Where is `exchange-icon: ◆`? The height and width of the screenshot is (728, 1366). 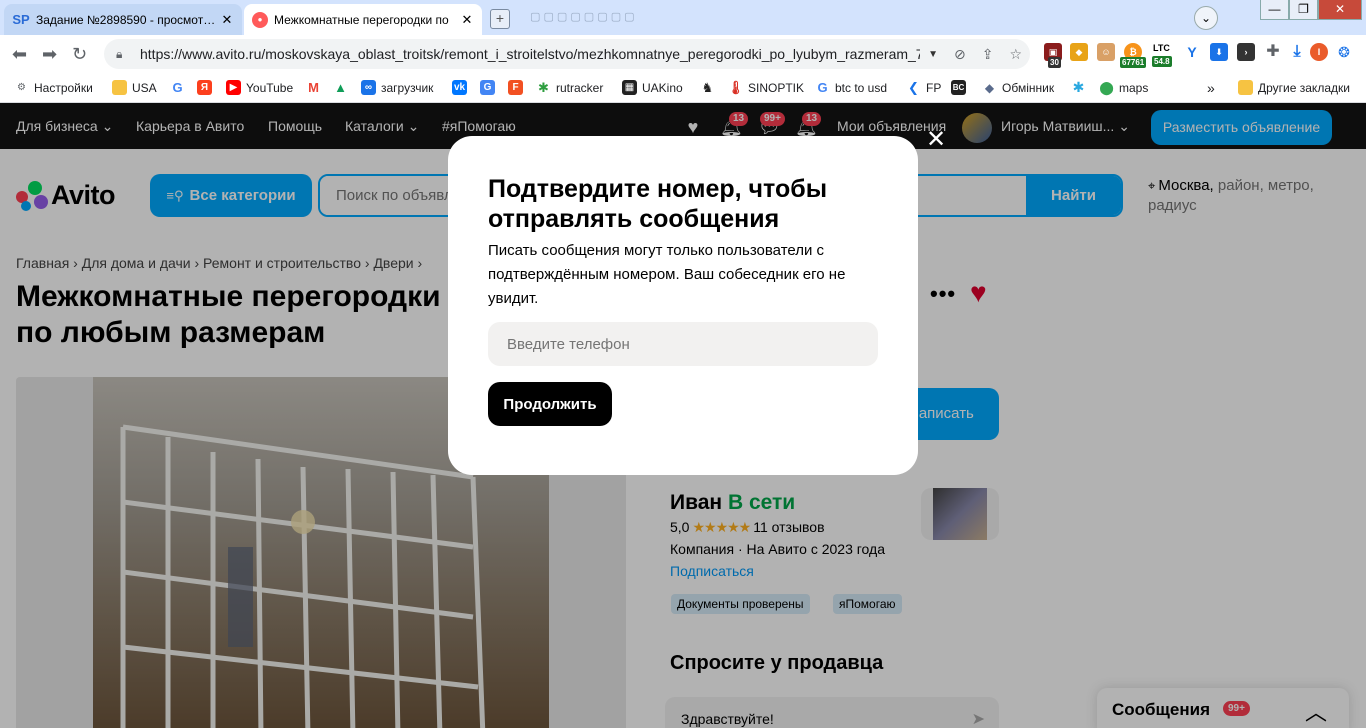
exchange-icon: ◆ is located at coordinates (989, 87).